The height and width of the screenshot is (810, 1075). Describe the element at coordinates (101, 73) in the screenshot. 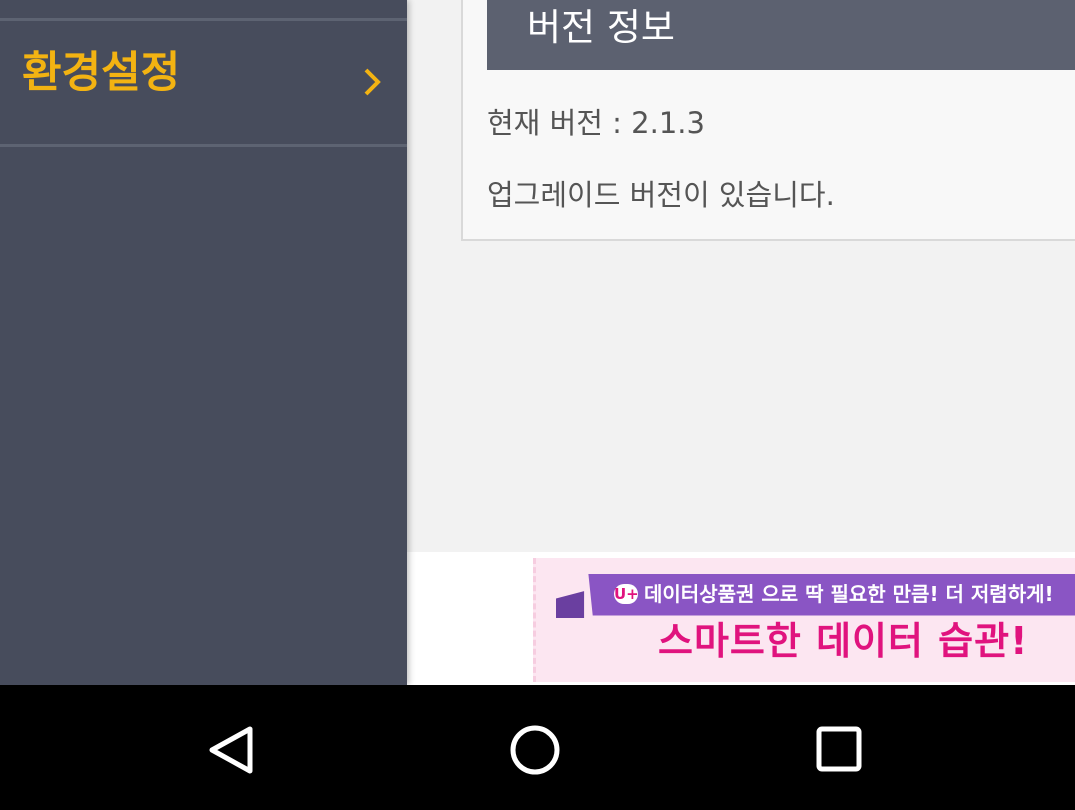

I see `drawer-item-label: 환경설정` at that location.